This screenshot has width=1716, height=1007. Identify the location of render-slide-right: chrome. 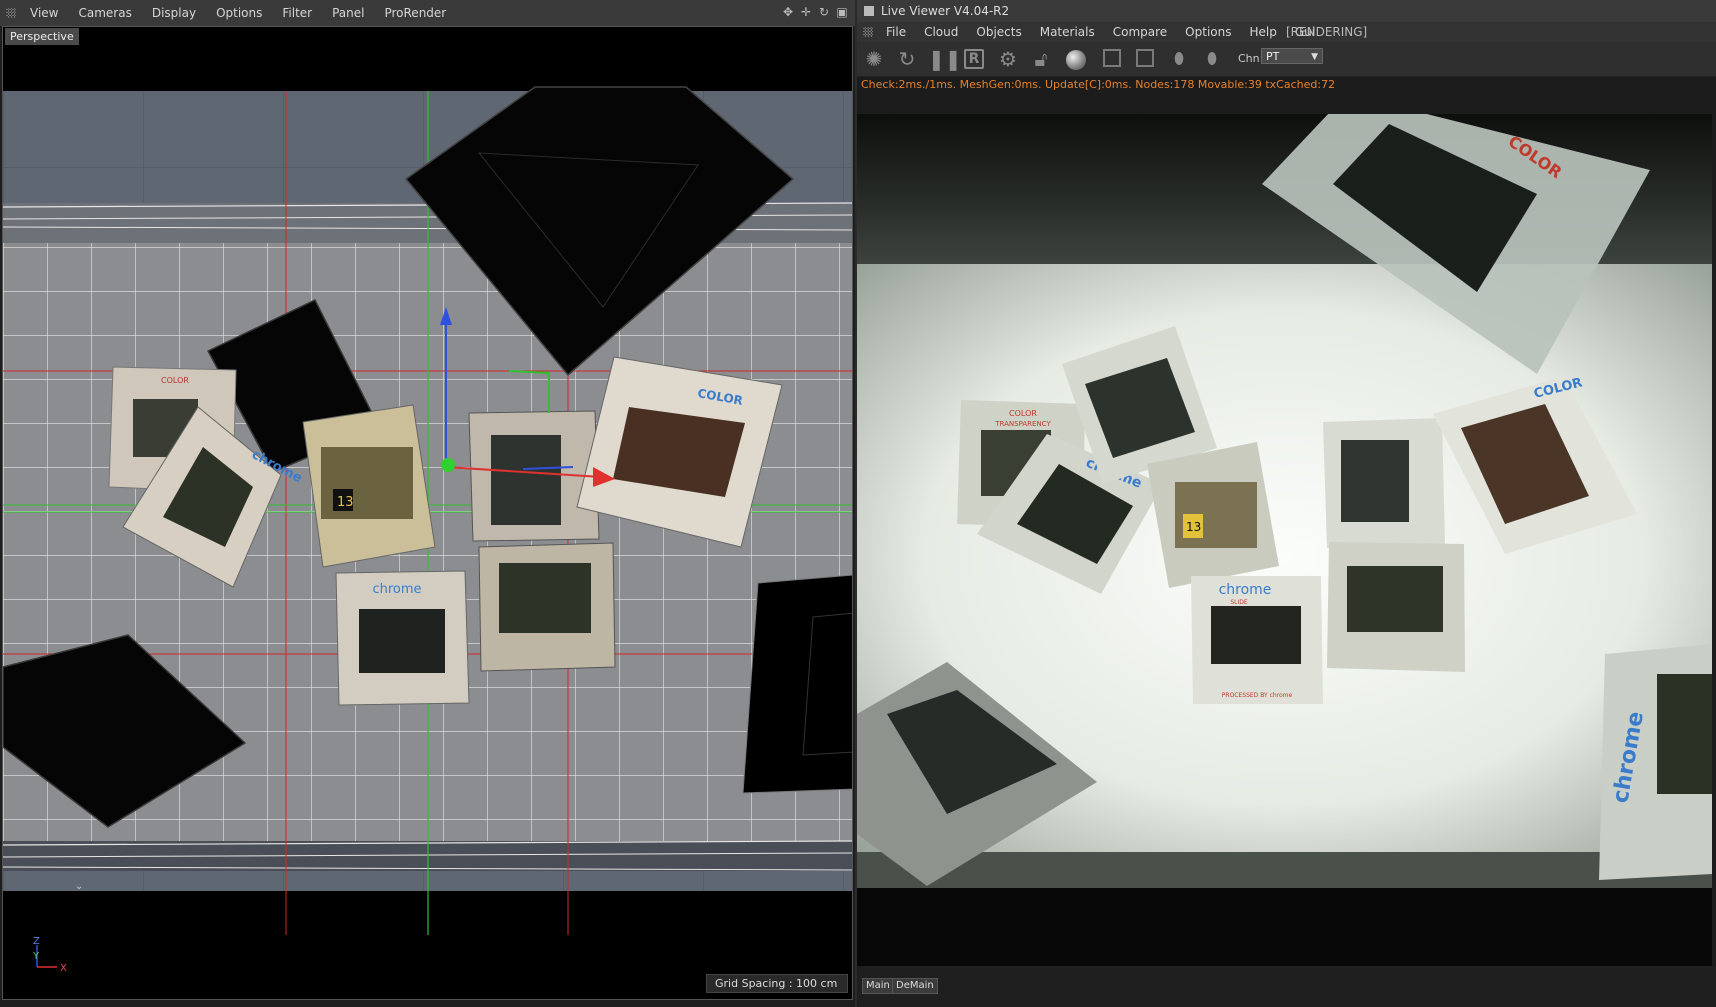
(1655, 762).